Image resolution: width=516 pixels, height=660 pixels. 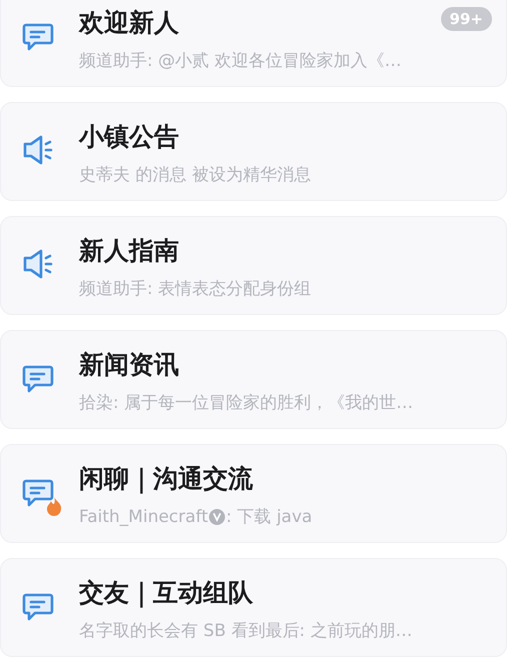 What do you see at coordinates (129, 136) in the screenshot?
I see `channel-name: 小镇公告` at bounding box center [129, 136].